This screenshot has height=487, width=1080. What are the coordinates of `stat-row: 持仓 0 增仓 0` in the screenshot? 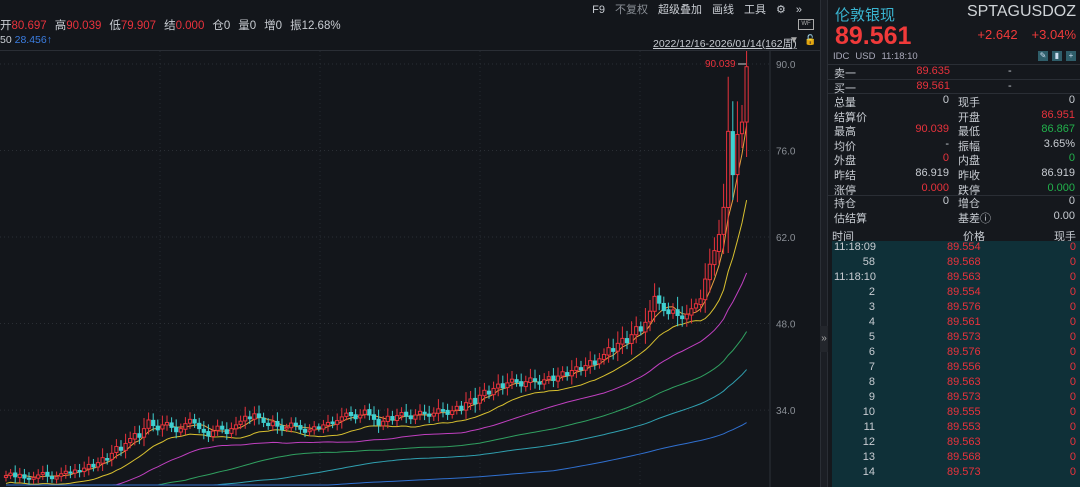 It's located at (954, 202).